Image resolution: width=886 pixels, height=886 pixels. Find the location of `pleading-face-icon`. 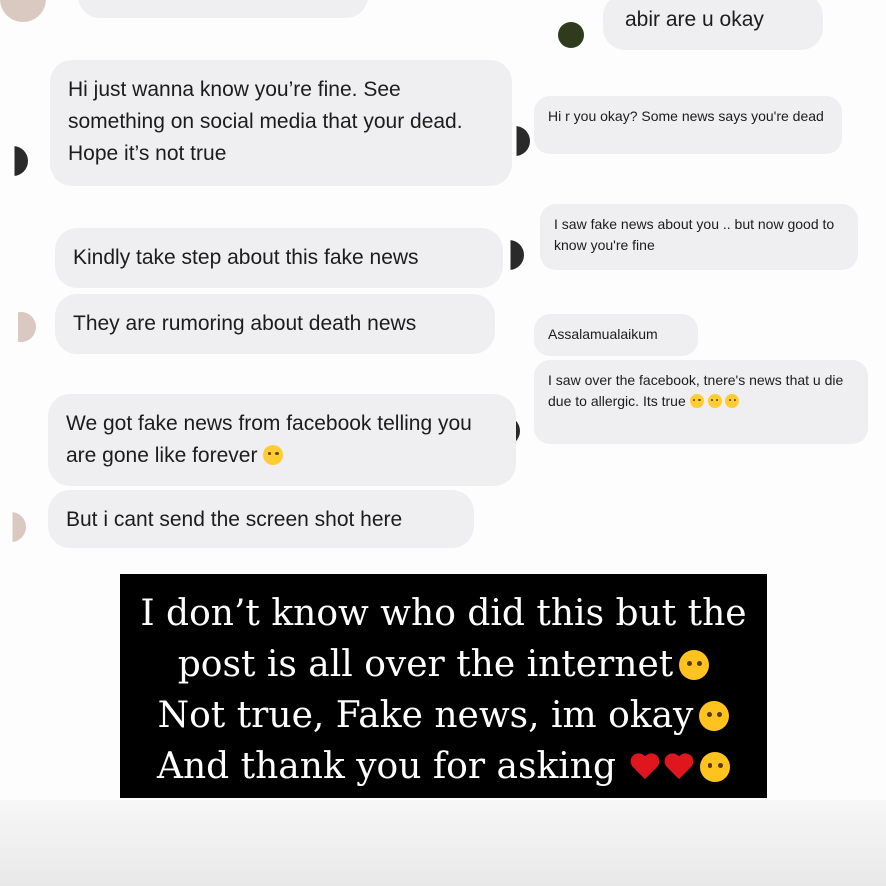

pleading-face-icon is located at coordinates (714, 716).